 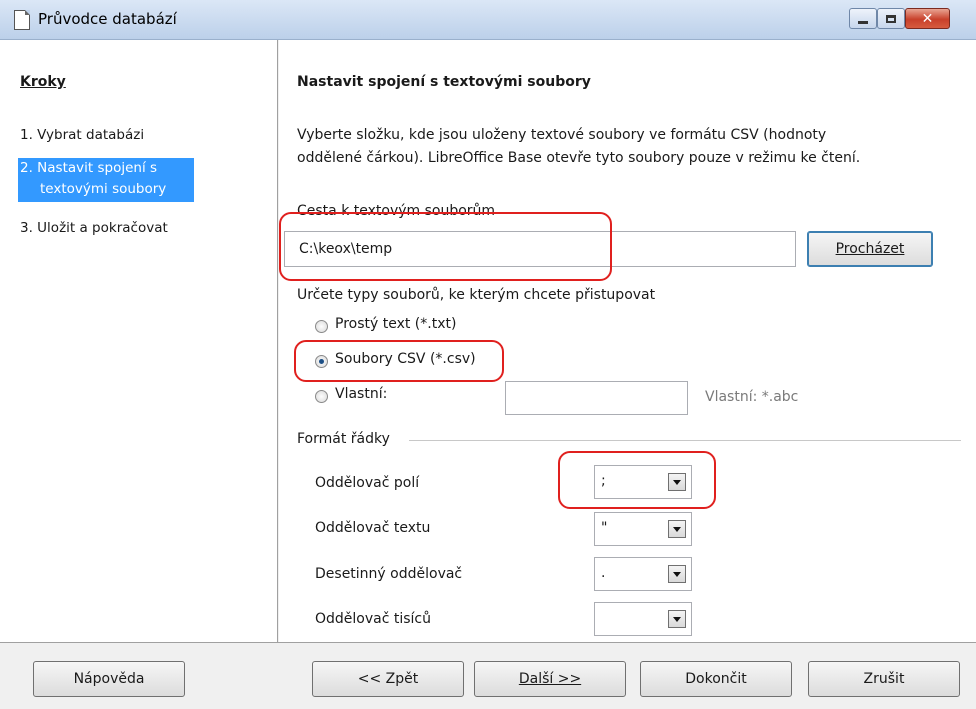 I want to click on cancel-label: Zrušit, so click(x=884, y=679).